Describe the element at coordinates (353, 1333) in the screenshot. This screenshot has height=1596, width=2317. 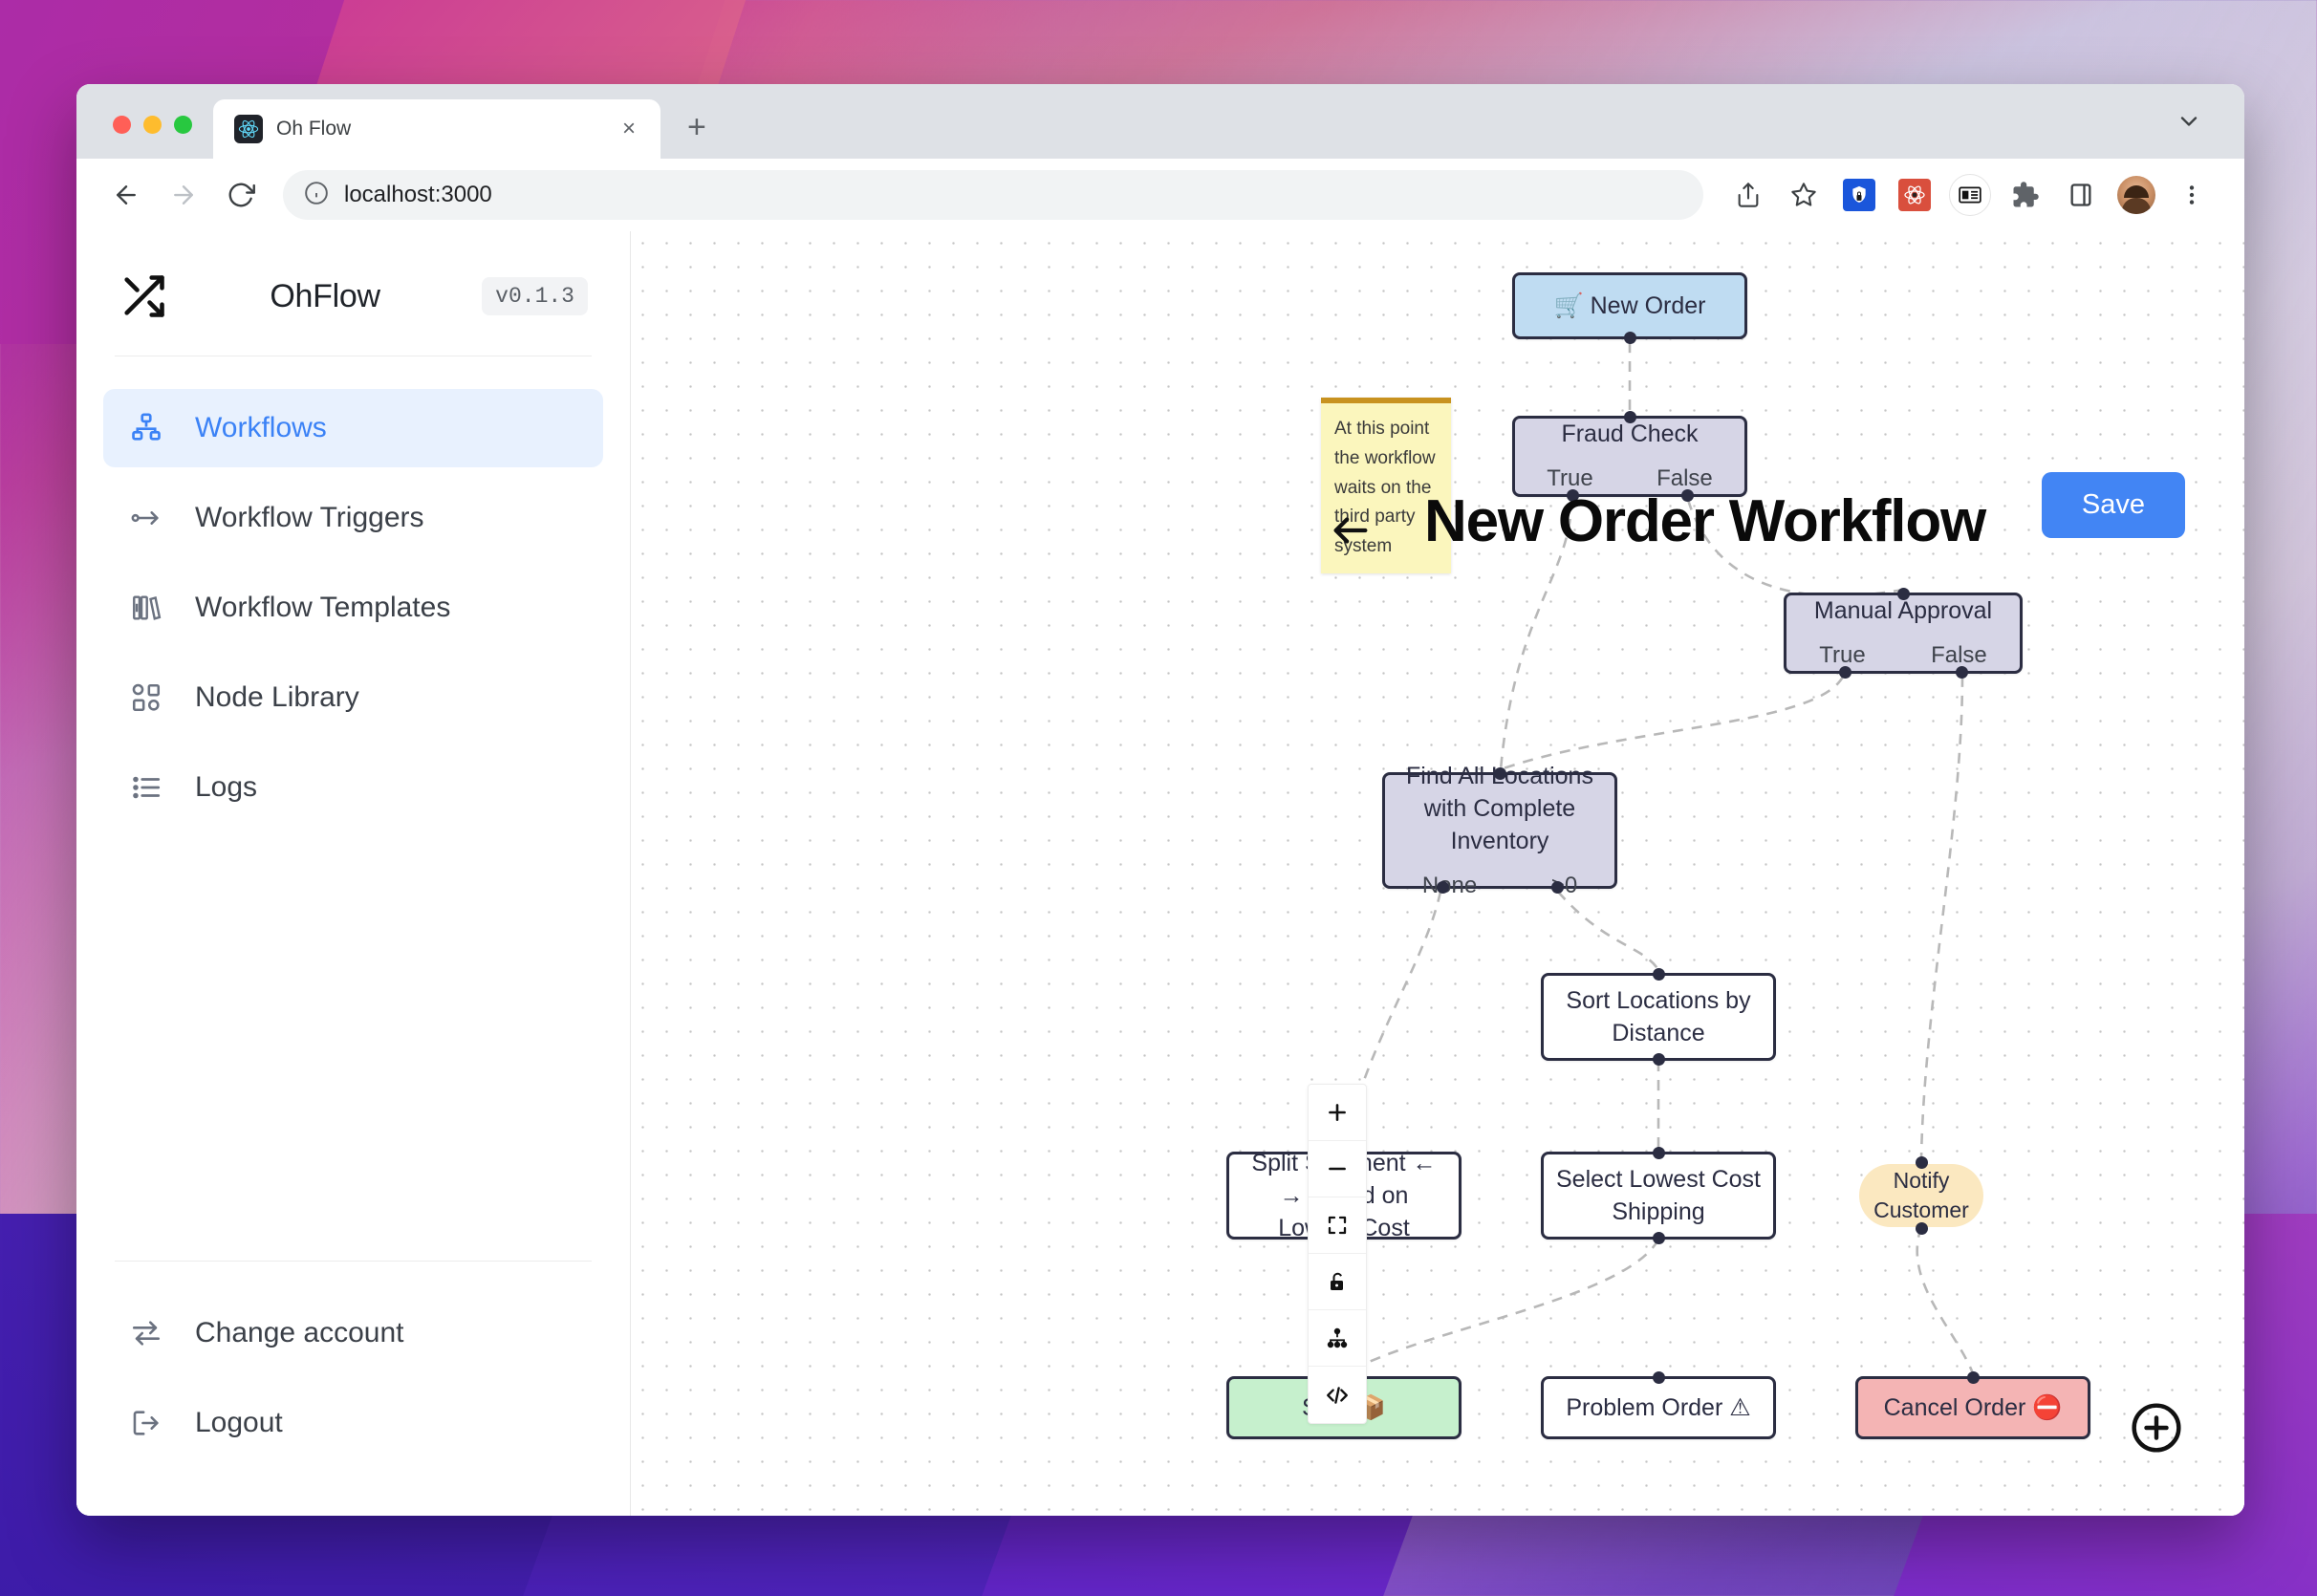
I see `sidebar-item-change-account: Change account` at that location.